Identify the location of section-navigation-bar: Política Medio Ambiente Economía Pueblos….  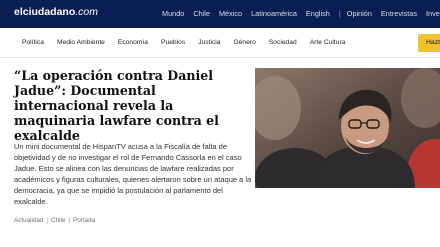
(220, 43).